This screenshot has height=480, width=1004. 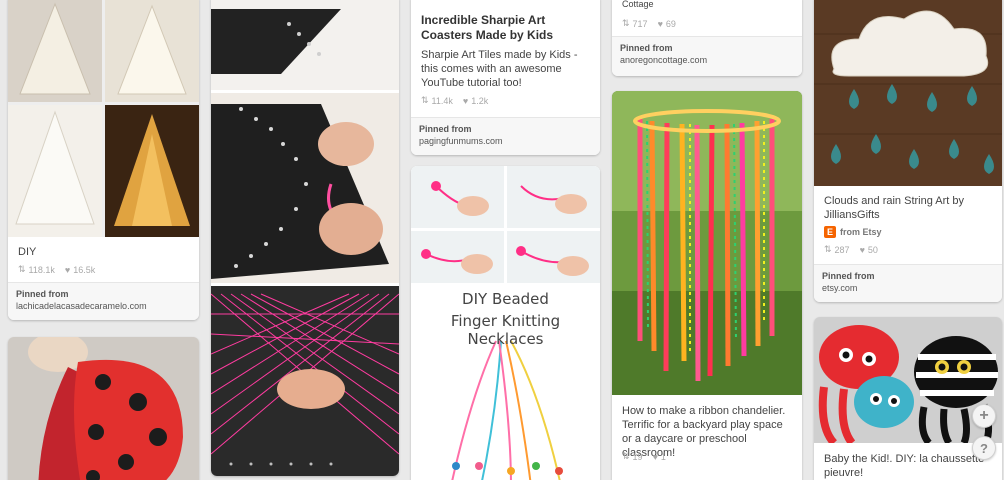 What do you see at coordinates (41, 269) in the screenshot?
I see `repin-count: 118.1k` at bounding box center [41, 269].